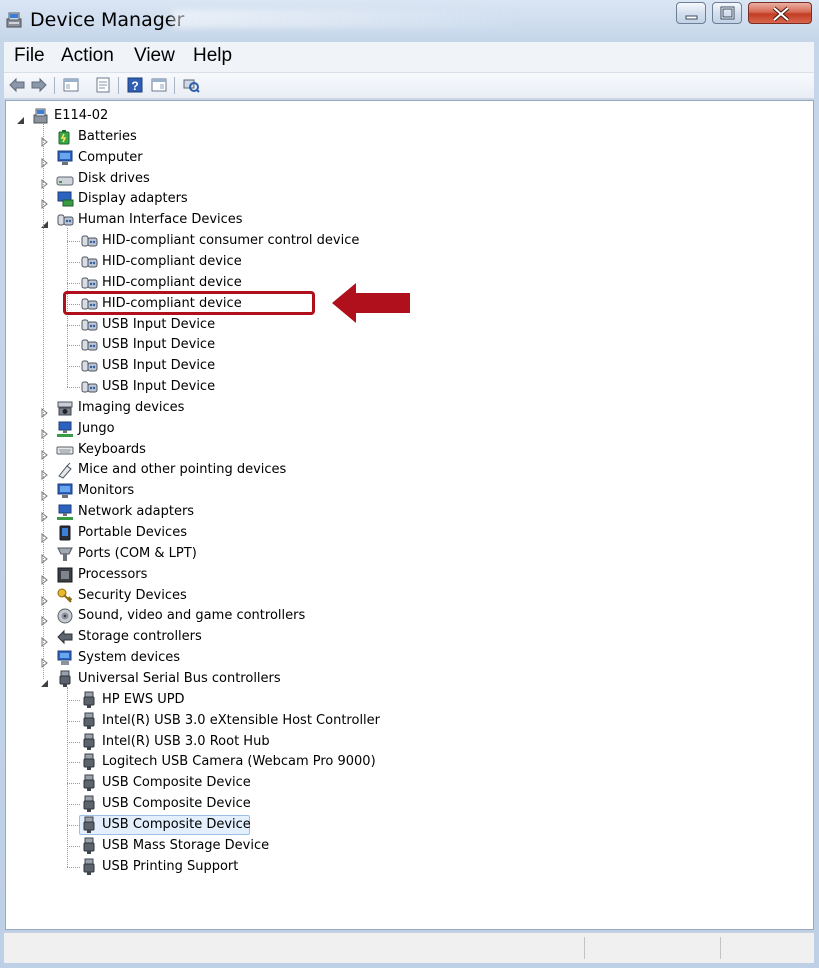  I want to click on close-button, so click(780, 13).